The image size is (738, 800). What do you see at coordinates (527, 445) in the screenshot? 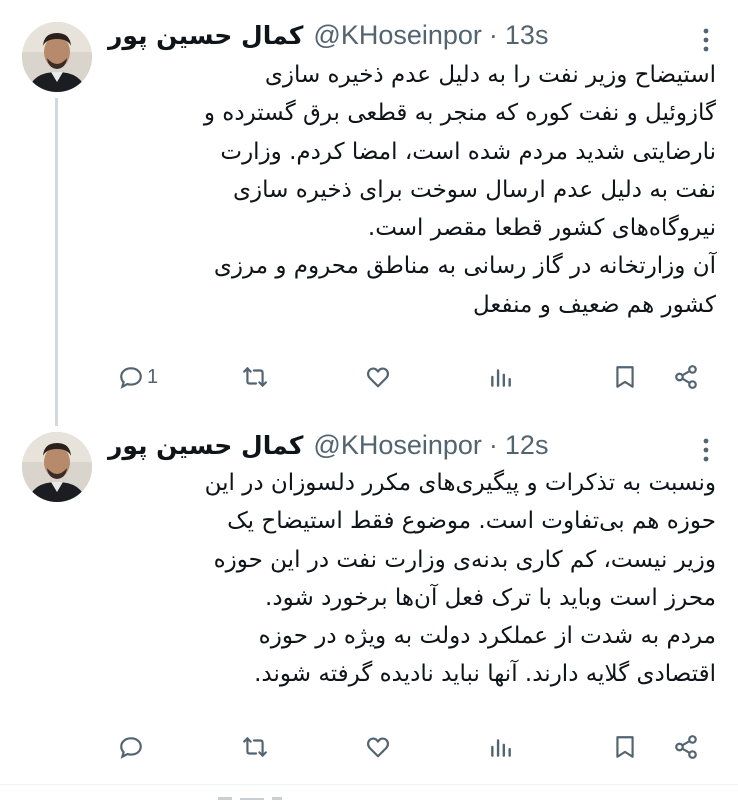
I see `tweet-time: 12s` at bounding box center [527, 445].